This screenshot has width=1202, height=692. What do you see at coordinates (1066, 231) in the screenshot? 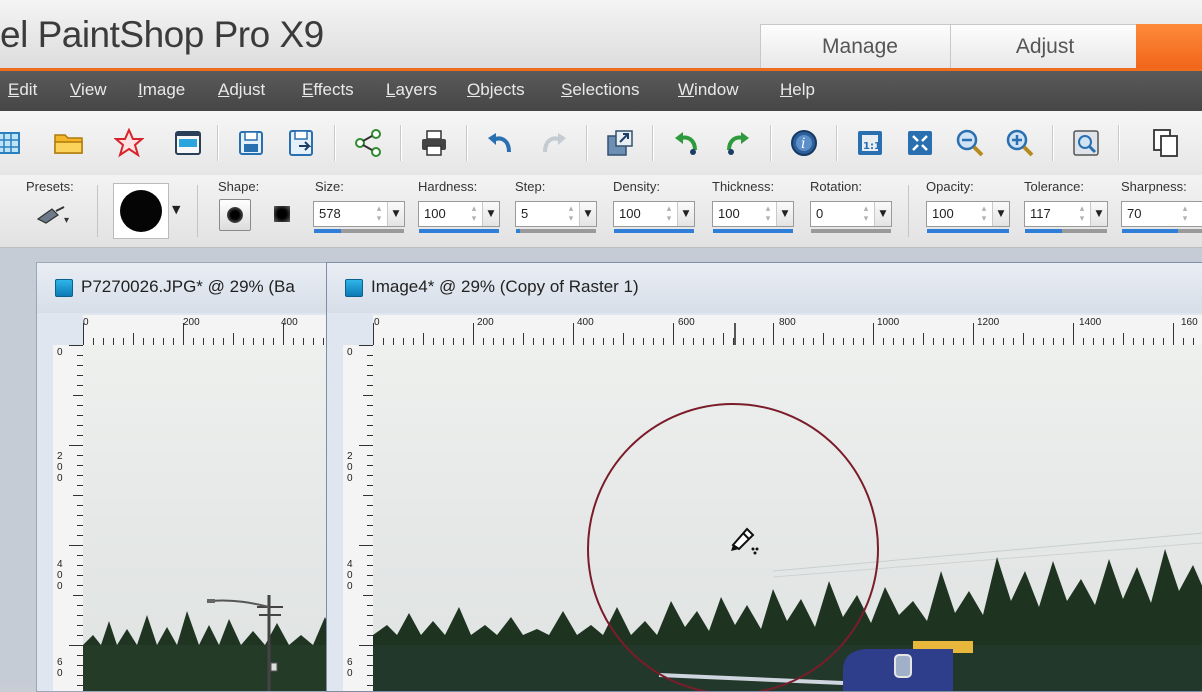
I see `tolerance-slider` at bounding box center [1066, 231].